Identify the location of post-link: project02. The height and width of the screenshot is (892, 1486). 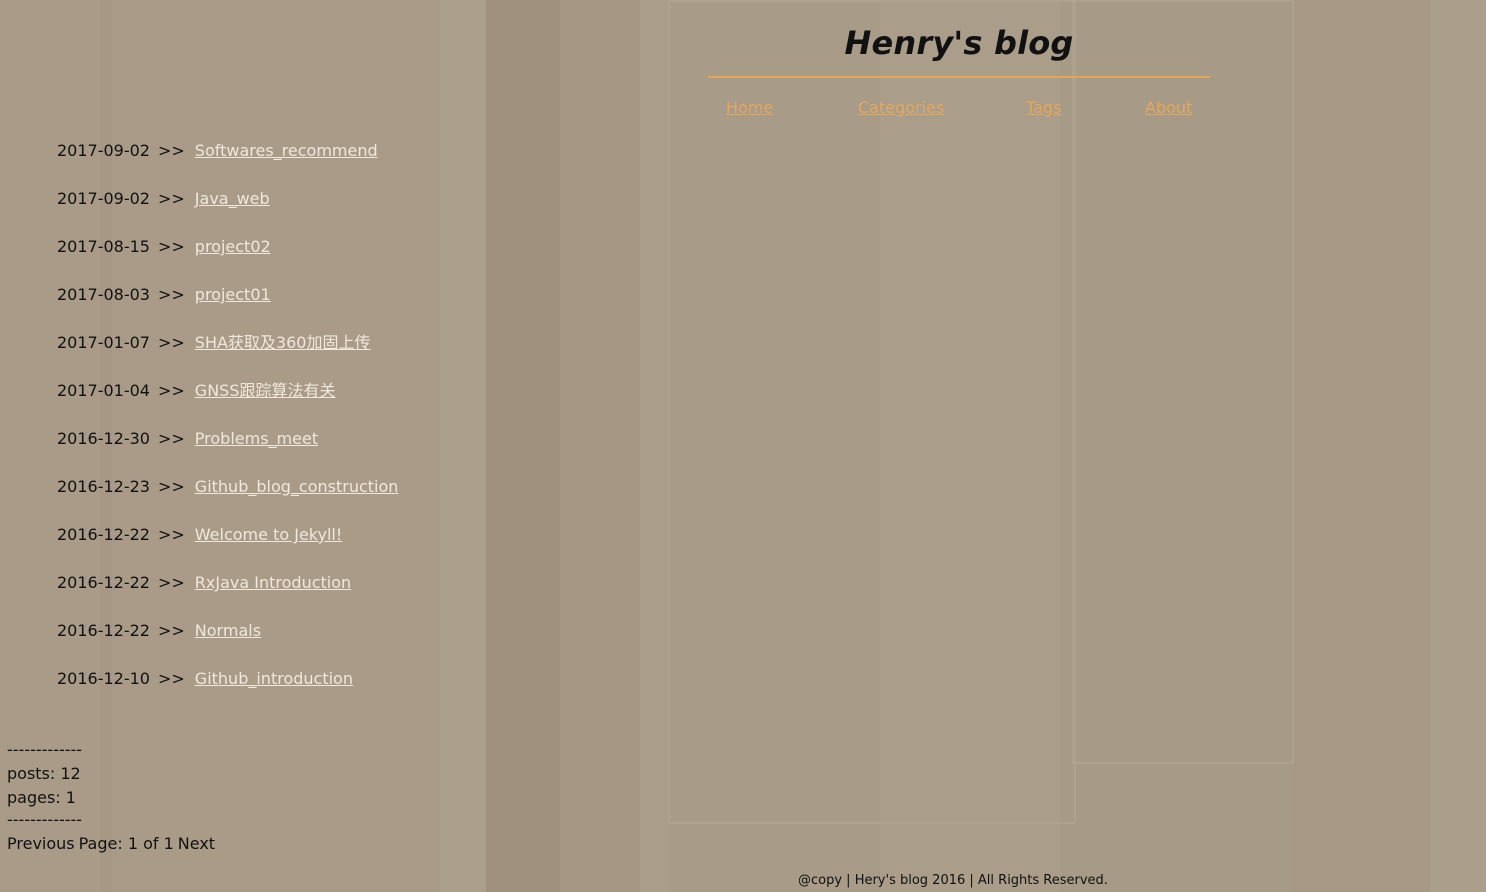
(233, 246).